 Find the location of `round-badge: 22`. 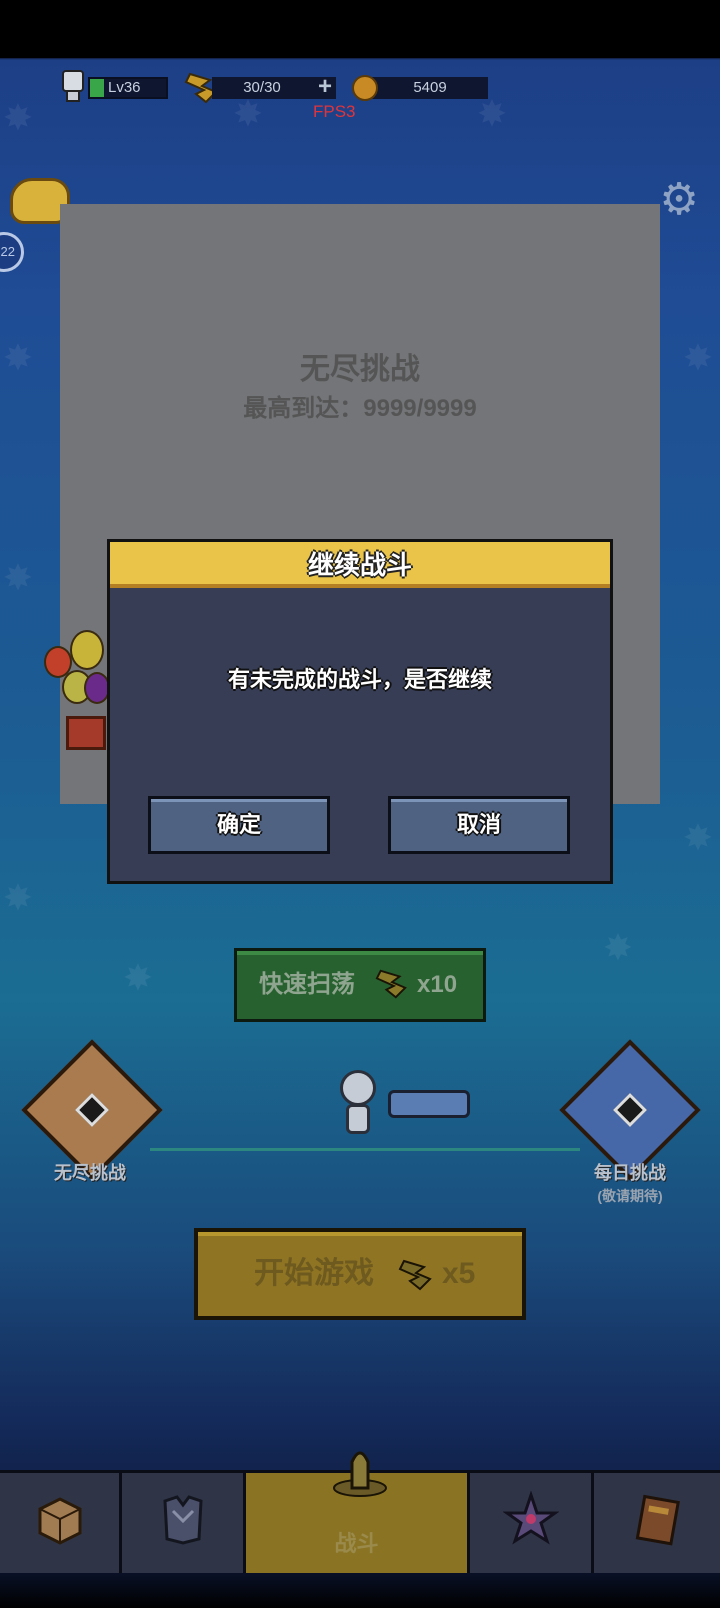

round-badge: 22 is located at coordinates (12, 252).